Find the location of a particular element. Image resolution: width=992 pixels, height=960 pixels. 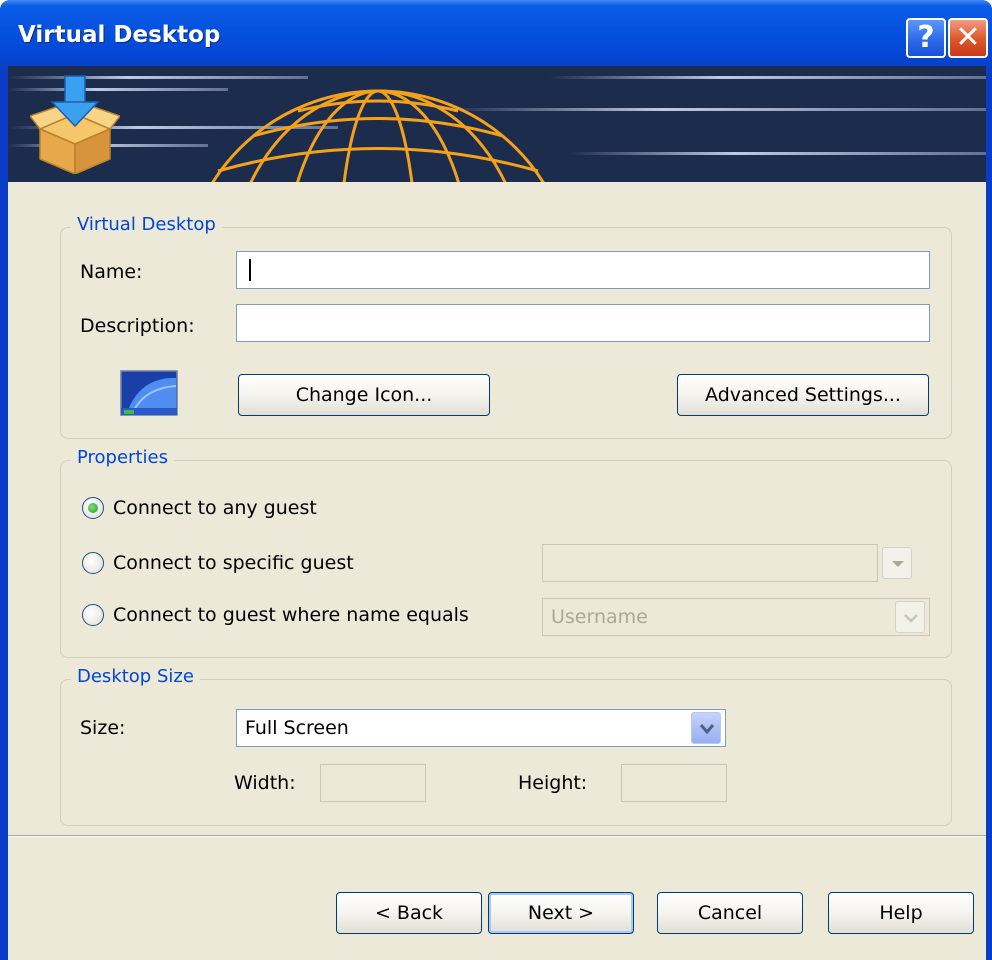

window-title: Virtual Desktop is located at coordinates (119, 35).